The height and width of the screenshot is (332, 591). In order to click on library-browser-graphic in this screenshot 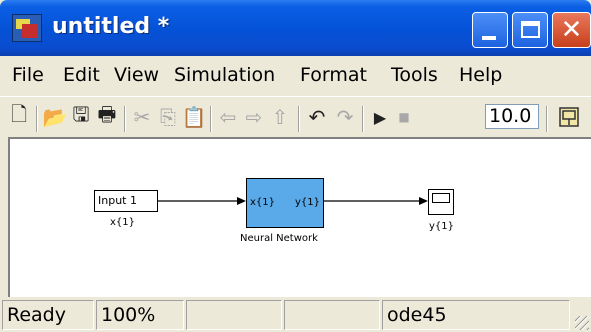, I will do `click(569, 117)`.